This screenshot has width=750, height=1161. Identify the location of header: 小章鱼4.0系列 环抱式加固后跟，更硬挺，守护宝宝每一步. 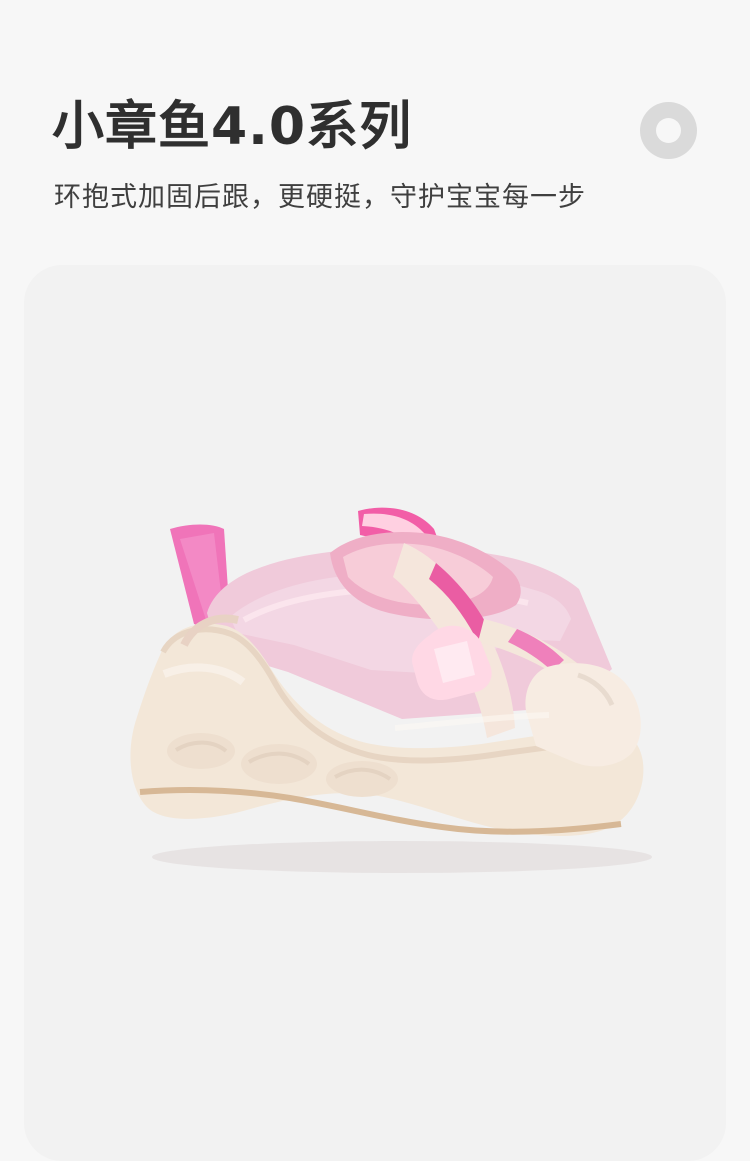
(332, 155).